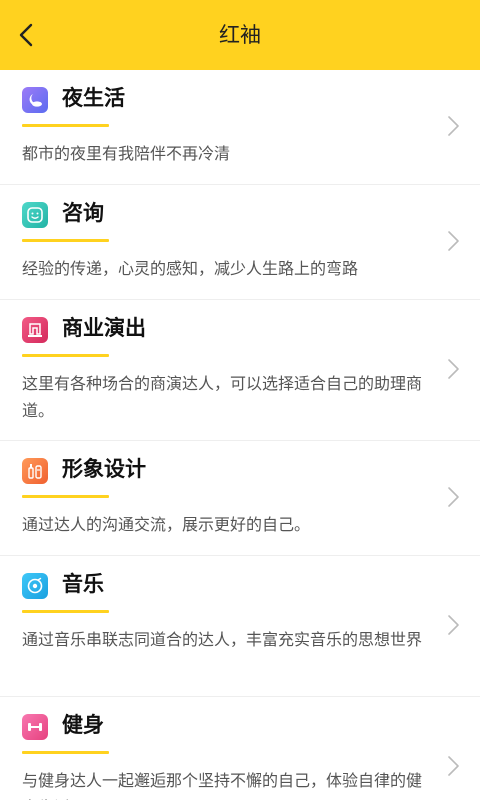  What do you see at coordinates (83, 725) in the screenshot?
I see `item-title: 健身` at bounding box center [83, 725].